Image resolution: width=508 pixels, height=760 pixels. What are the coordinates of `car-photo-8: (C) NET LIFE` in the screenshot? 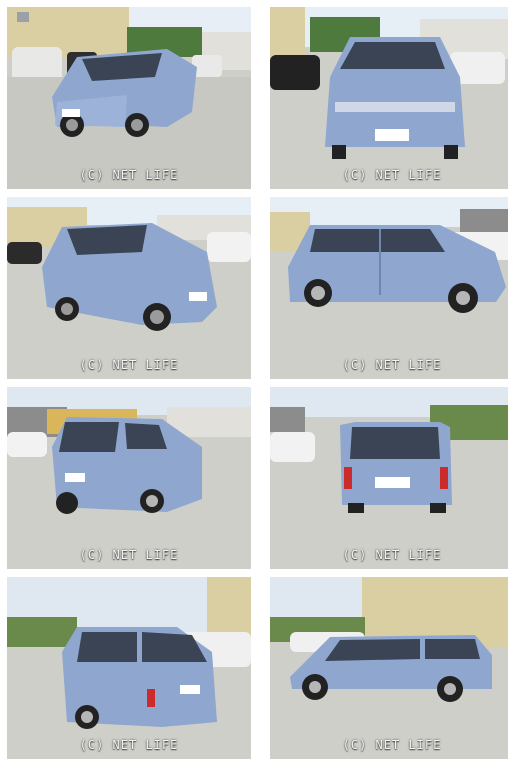 It's located at (389, 668).